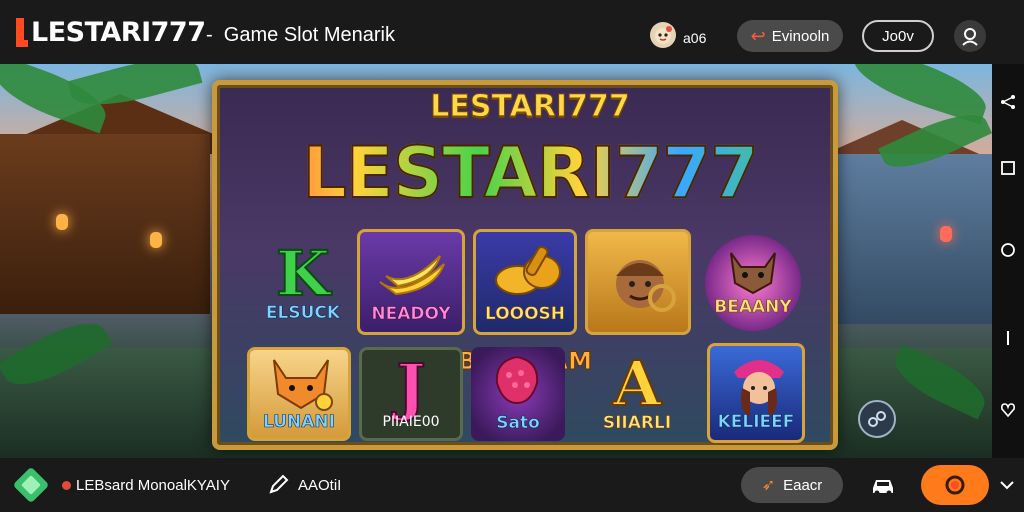 This screenshot has height=512, width=1024. What do you see at coordinates (303, 313) in the screenshot?
I see `tile-label: ELSUCK` at bounding box center [303, 313].